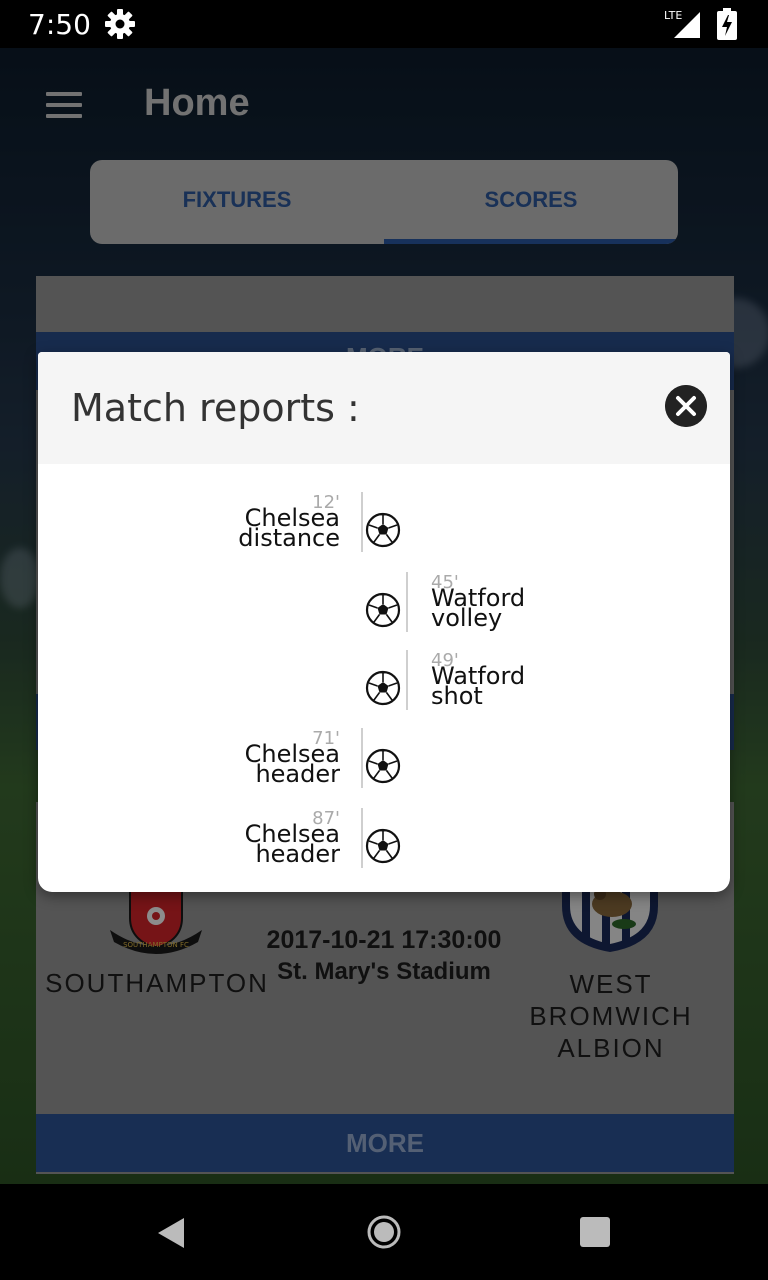 The width and height of the screenshot is (768, 1280). Describe the element at coordinates (384, 408) in the screenshot. I see `dialog-header: Match reports :` at that location.